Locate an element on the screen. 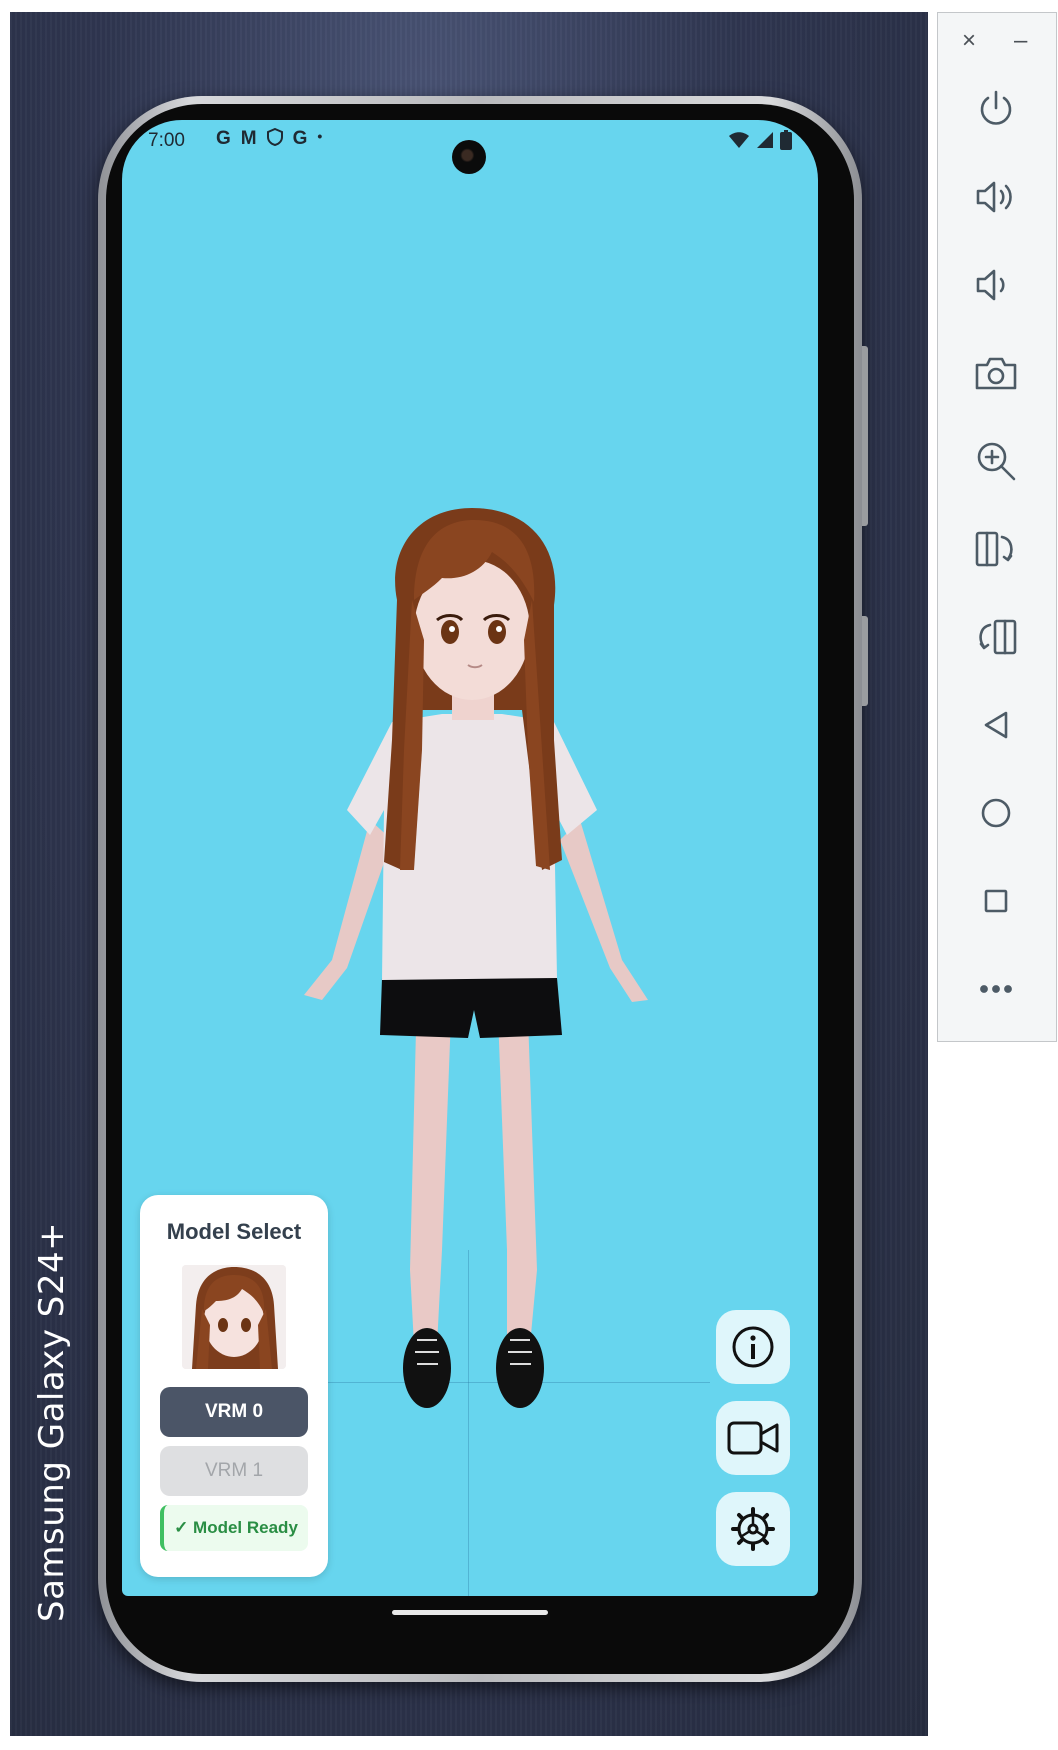 This screenshot has width=1058, height=1750. home-icon is located at coordinates (996, 813).